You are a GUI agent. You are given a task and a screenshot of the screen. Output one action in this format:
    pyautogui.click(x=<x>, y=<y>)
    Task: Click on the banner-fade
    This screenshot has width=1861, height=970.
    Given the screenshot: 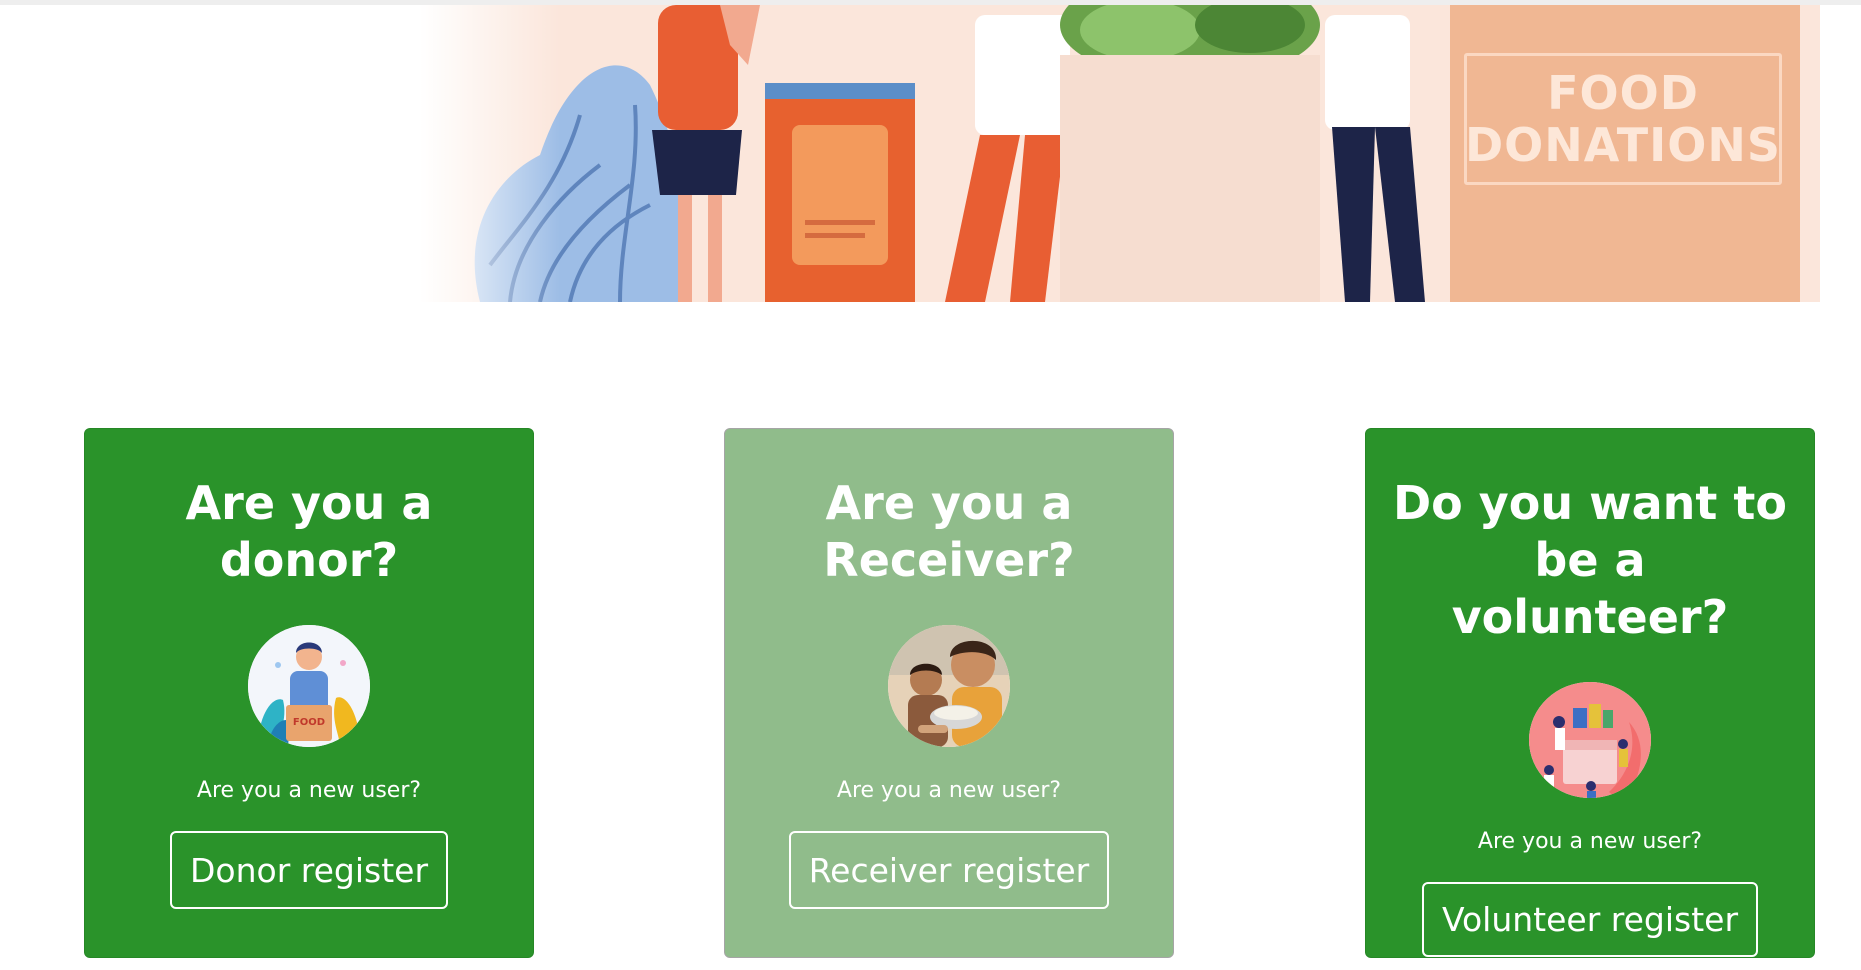 What is the action you would take?
    pyautogui.click(x=490, y=153)
    